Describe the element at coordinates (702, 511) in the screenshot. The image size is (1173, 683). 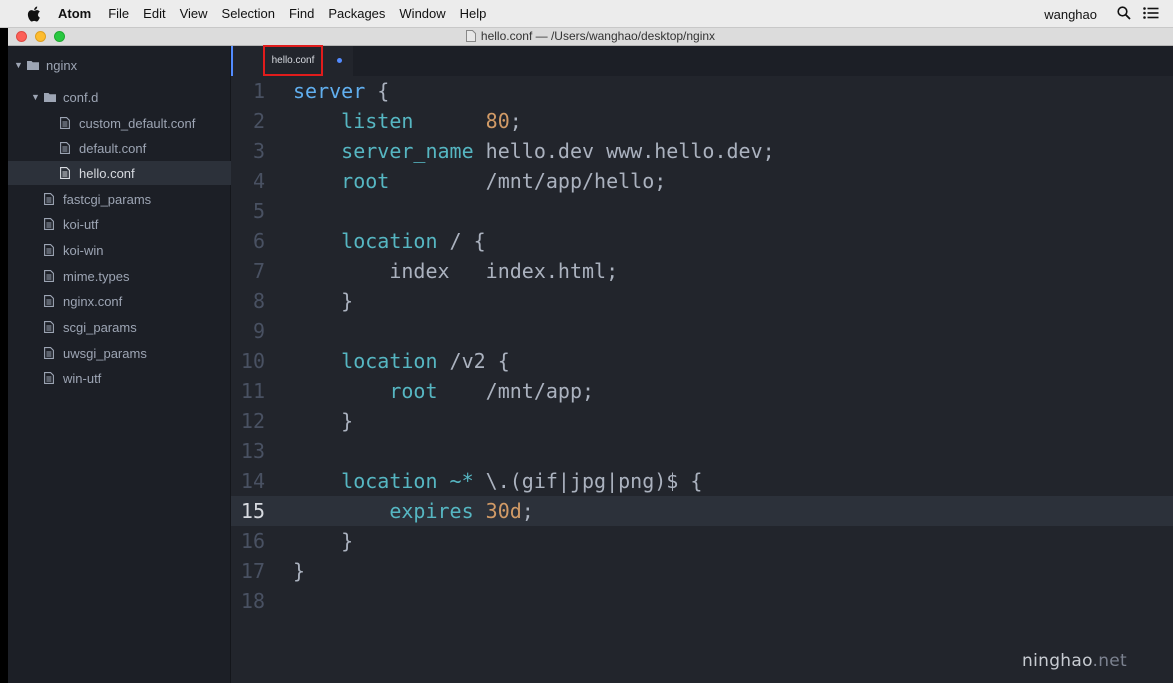
I see `code-line-current: 15 expires 30d;` at that location.